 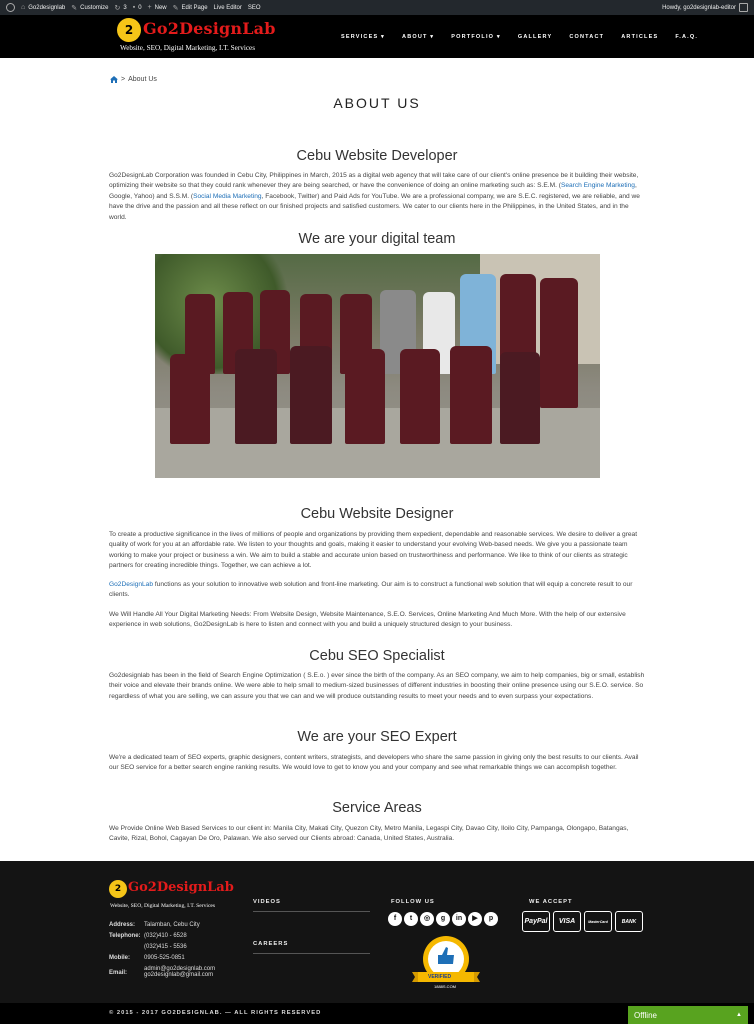 I want to click on home-icon: ⌂, so click(x=23, y=7).